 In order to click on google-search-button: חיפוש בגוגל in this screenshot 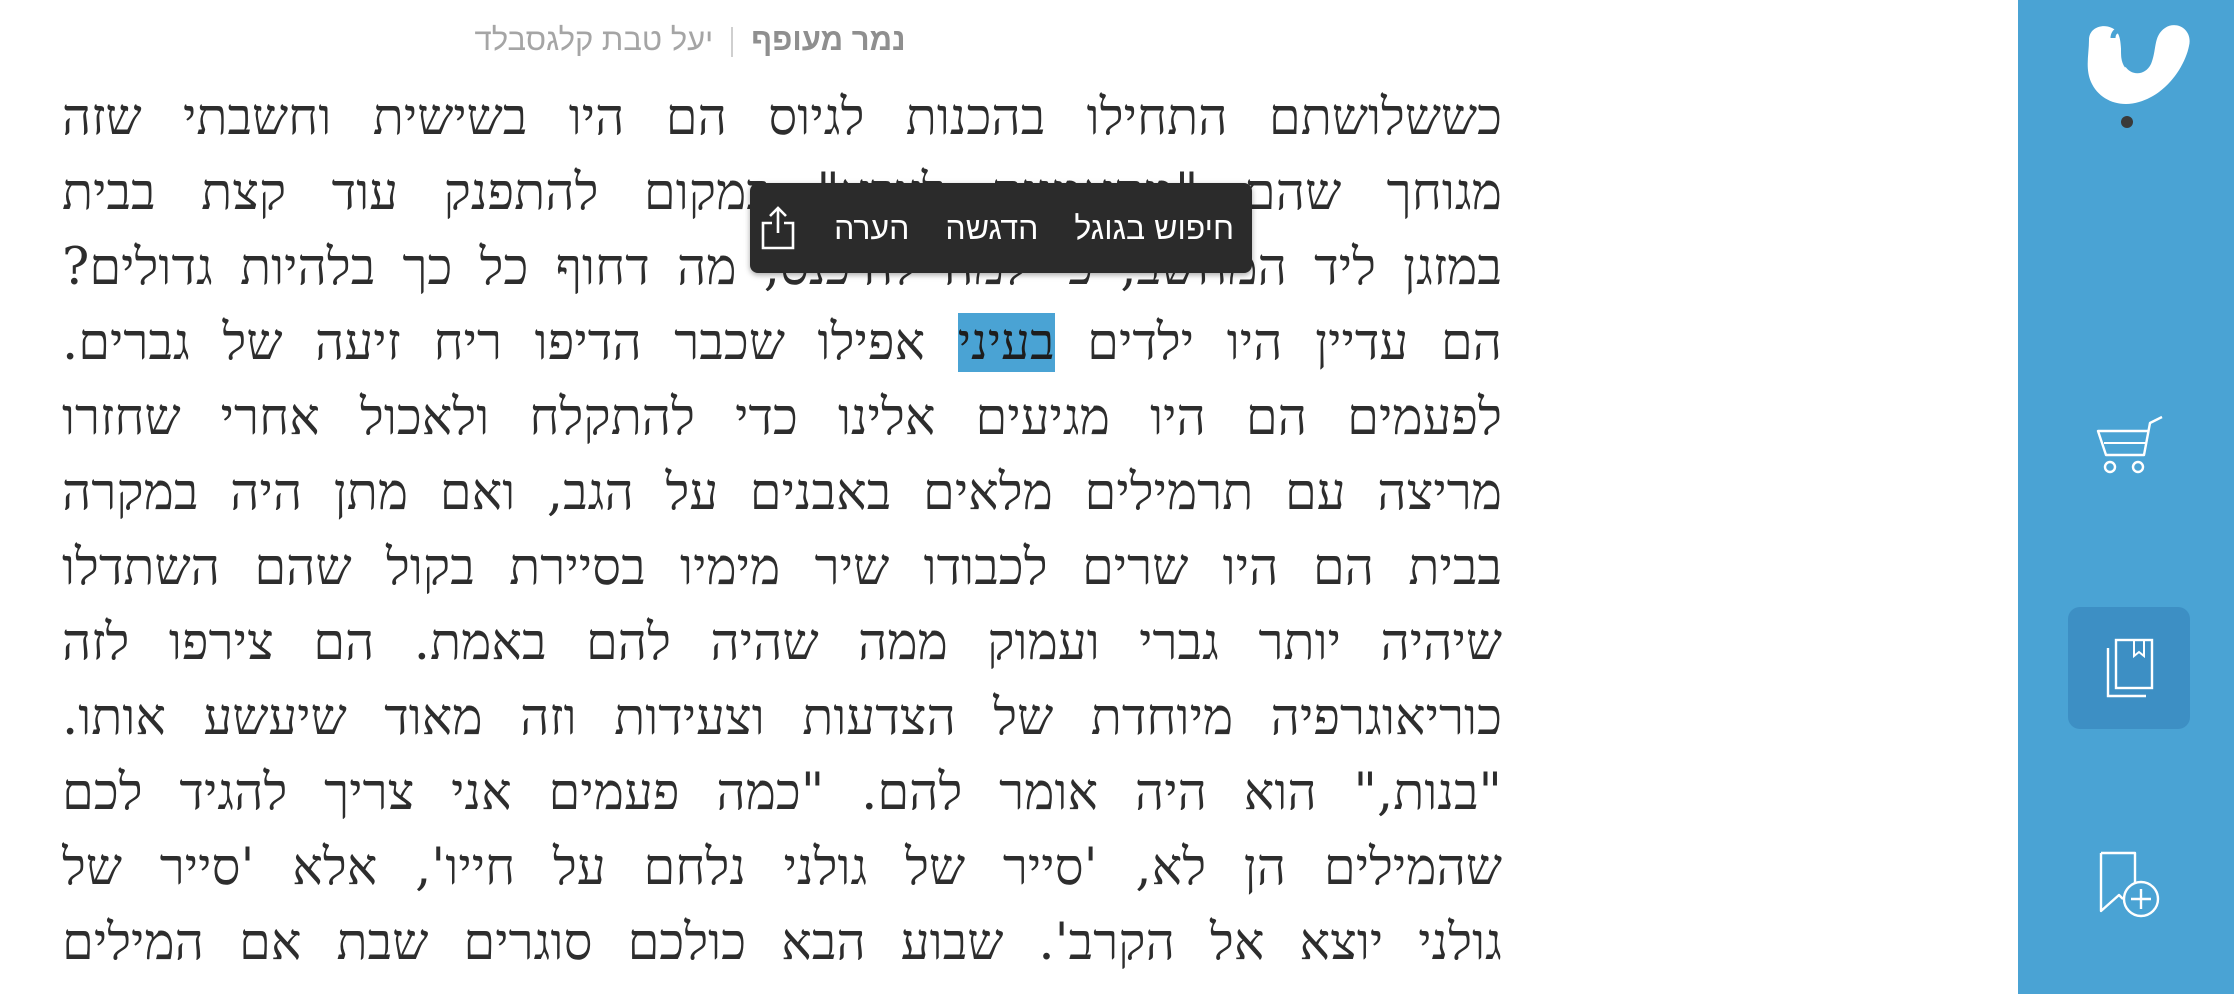, I will do `click(1154, 228)`.